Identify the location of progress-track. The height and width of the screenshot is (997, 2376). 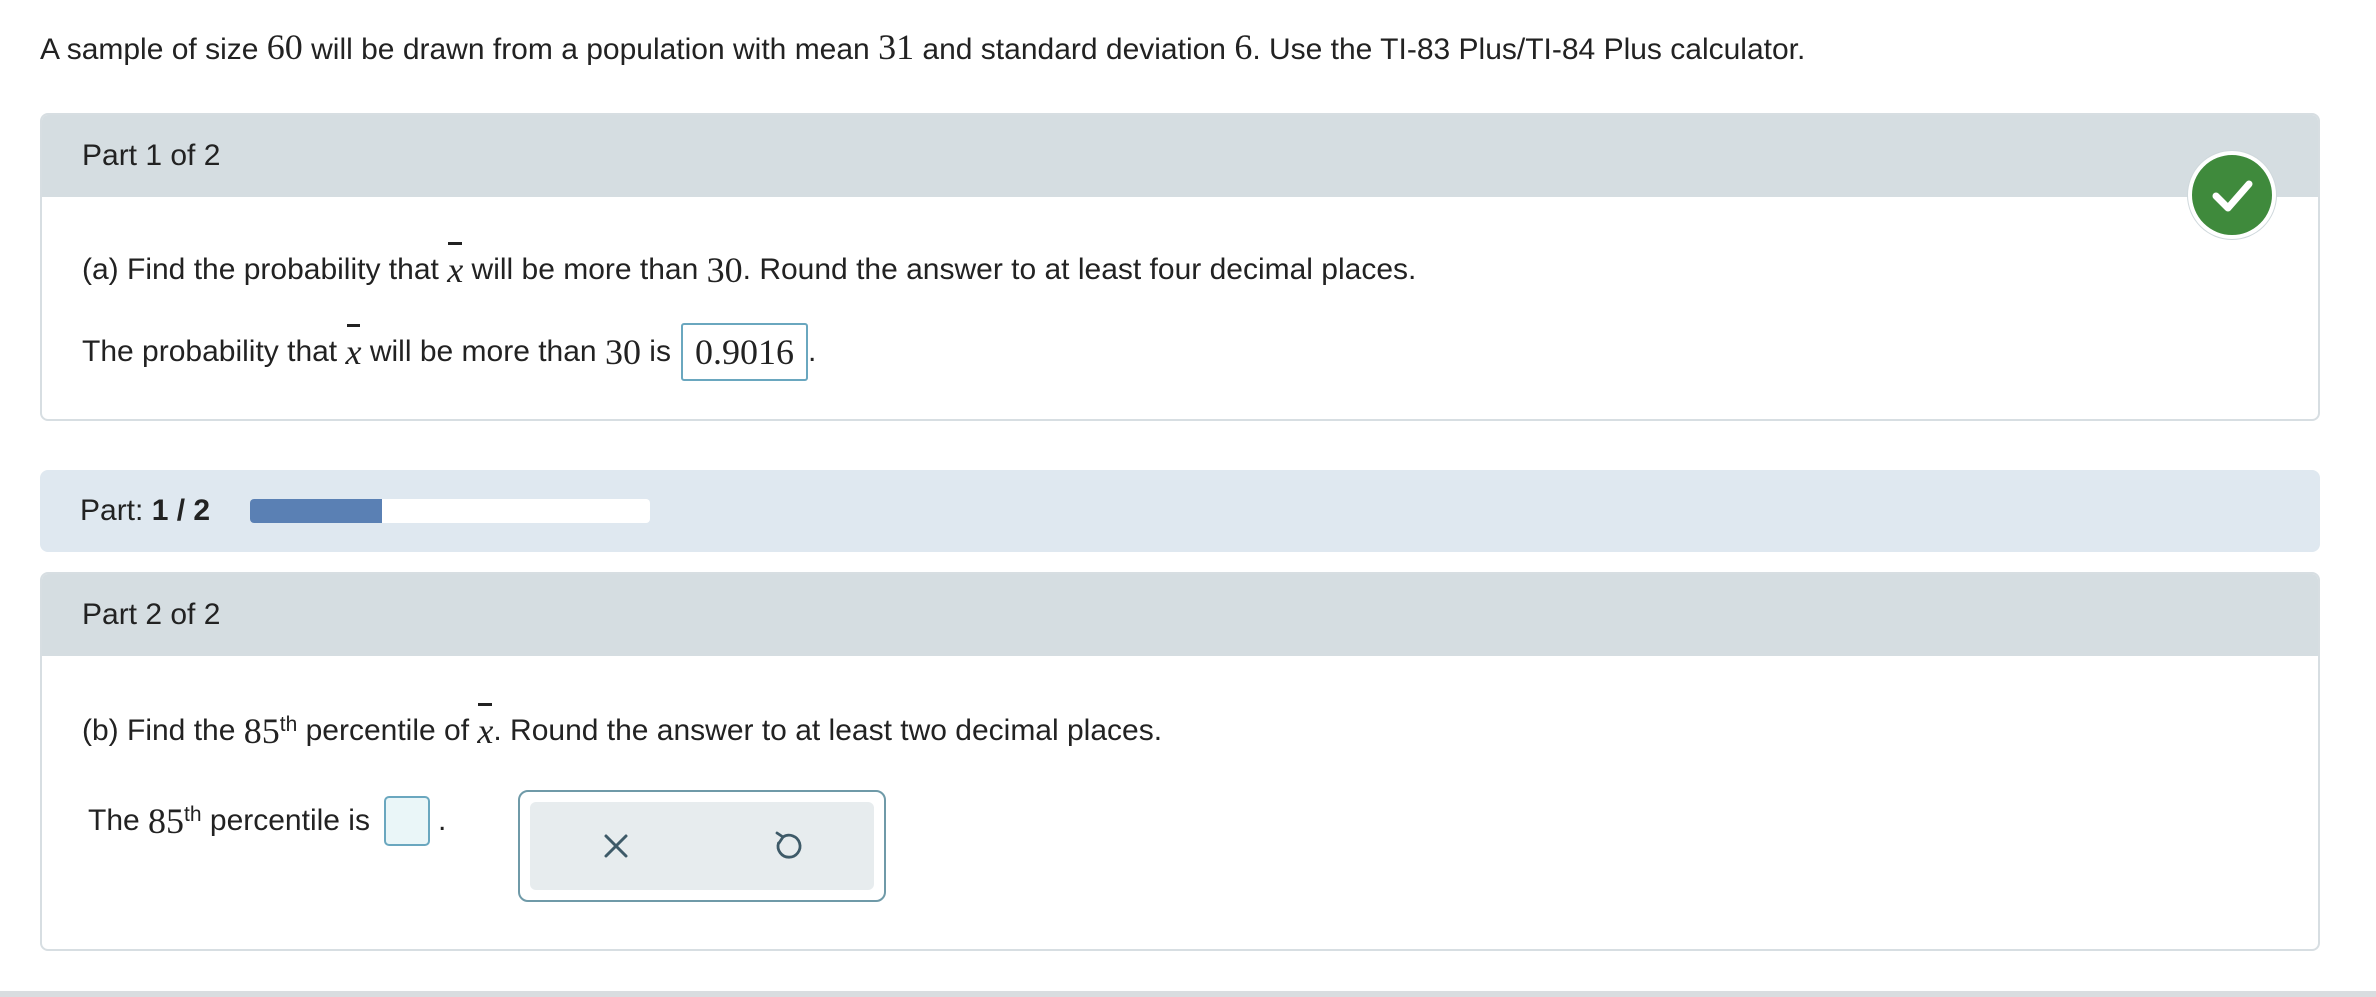
(450, 511).